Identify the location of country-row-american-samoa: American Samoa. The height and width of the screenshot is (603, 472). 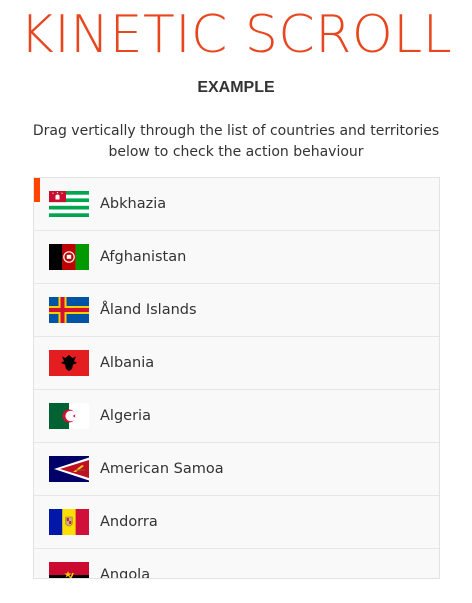
(236, 469).